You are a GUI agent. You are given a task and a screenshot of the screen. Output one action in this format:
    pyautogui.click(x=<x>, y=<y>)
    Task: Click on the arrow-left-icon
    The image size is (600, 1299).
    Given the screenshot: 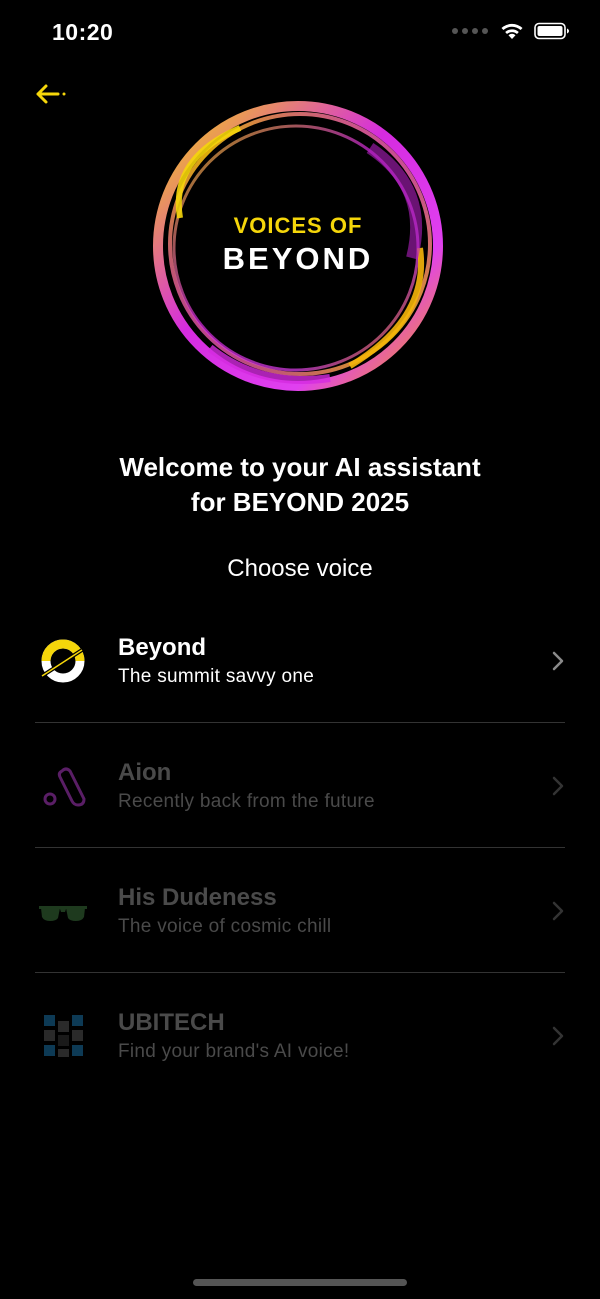 What is the action you would take?
    pyautogui.click(x=51, y=94)
    